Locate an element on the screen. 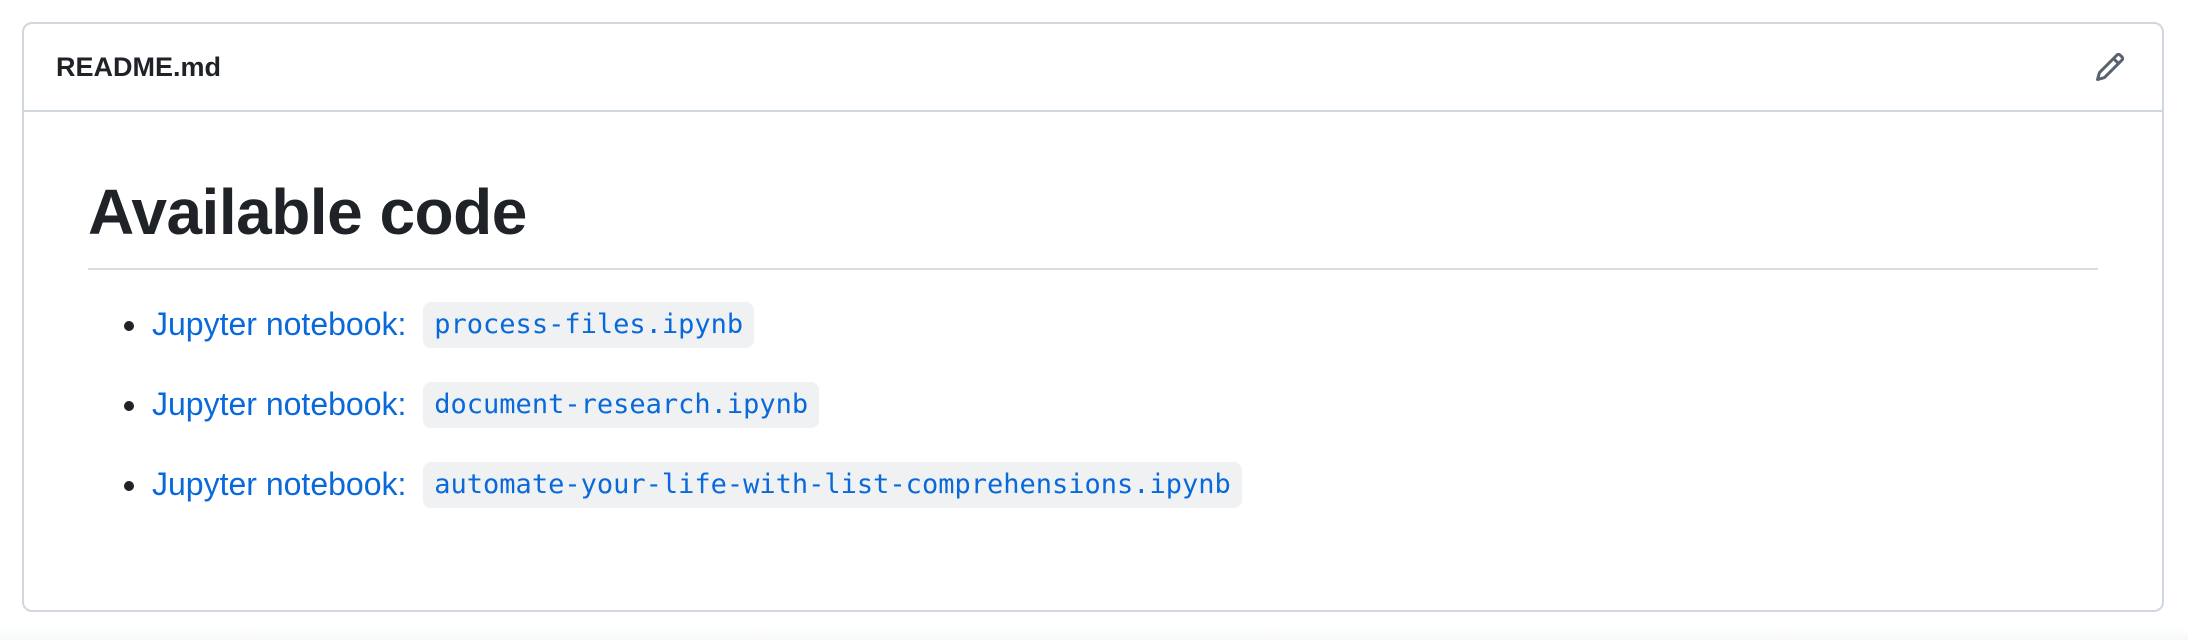  list-item: Jupyter notebook: process-files.ipynb is located at coordinates (1111, 325).